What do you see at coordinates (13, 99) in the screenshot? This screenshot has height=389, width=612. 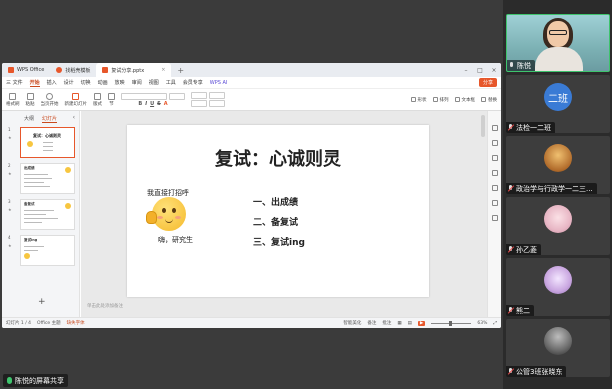 I see `format-painter-button: 格式刷` at bounding box center [13, 99].